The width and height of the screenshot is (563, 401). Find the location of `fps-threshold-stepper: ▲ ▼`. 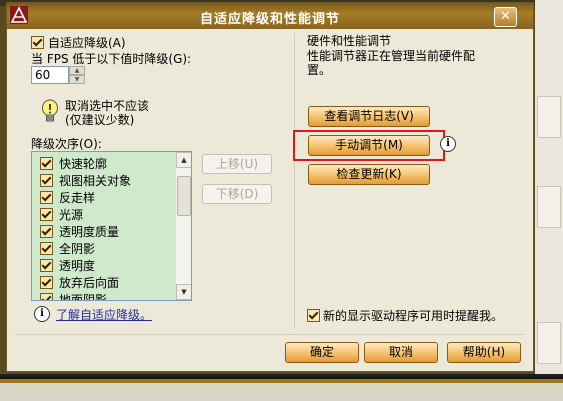

fps-threshold-stepper: ▲ ▼ is located at coordinates (77, 75).